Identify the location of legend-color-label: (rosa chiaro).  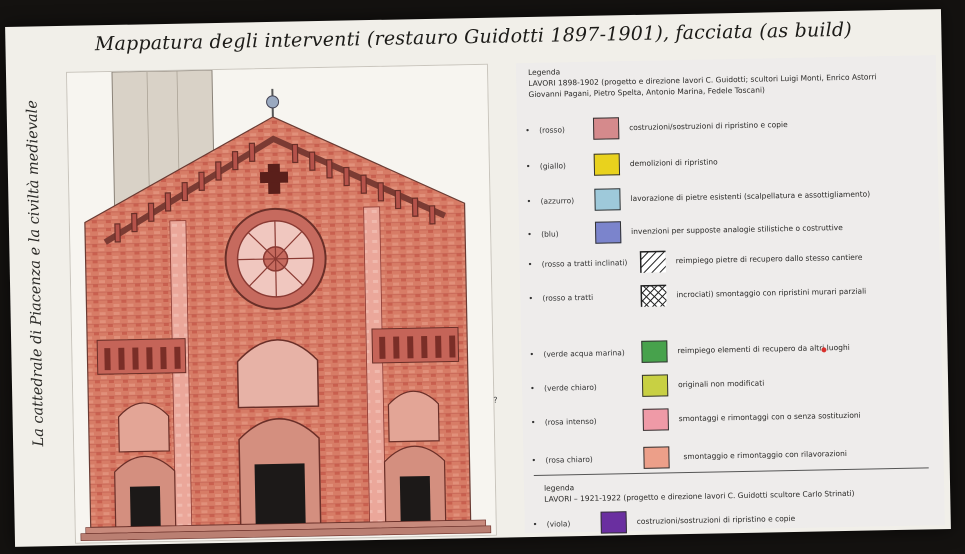
(569, 459).